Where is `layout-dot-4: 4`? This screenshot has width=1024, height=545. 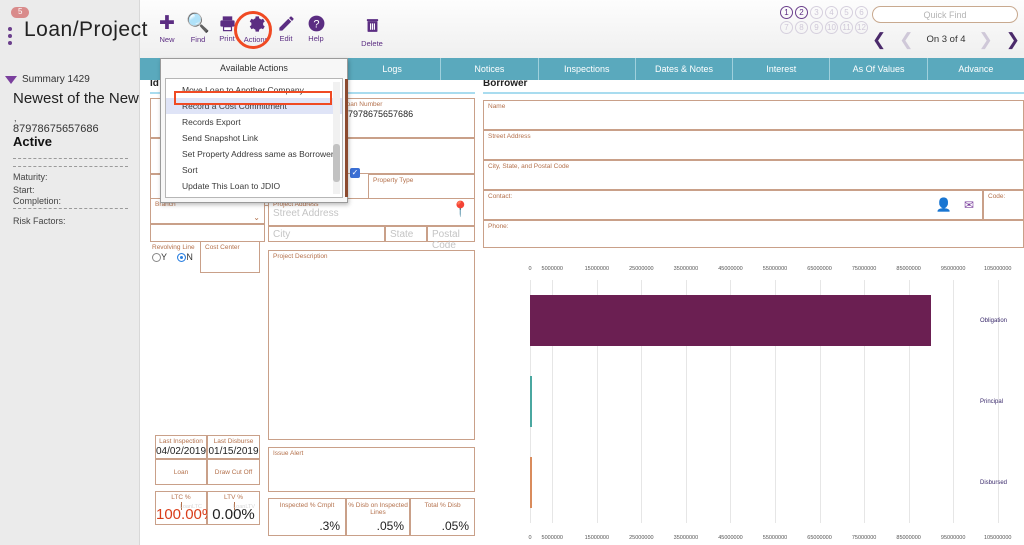
layout-dot-4: 4 is located at coordinates (831, 12).